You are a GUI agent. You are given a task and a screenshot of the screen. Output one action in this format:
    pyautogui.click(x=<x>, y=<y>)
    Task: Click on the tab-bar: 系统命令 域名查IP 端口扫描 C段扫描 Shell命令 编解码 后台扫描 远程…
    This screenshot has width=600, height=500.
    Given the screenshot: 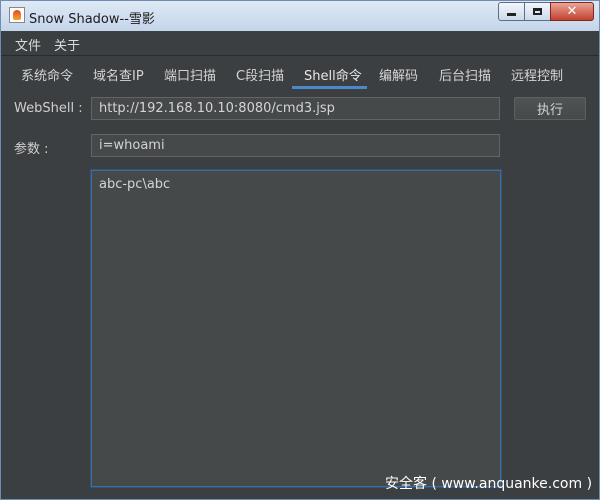 What is the action you would take?
    pyautogui.click(x=300, y=74)
    